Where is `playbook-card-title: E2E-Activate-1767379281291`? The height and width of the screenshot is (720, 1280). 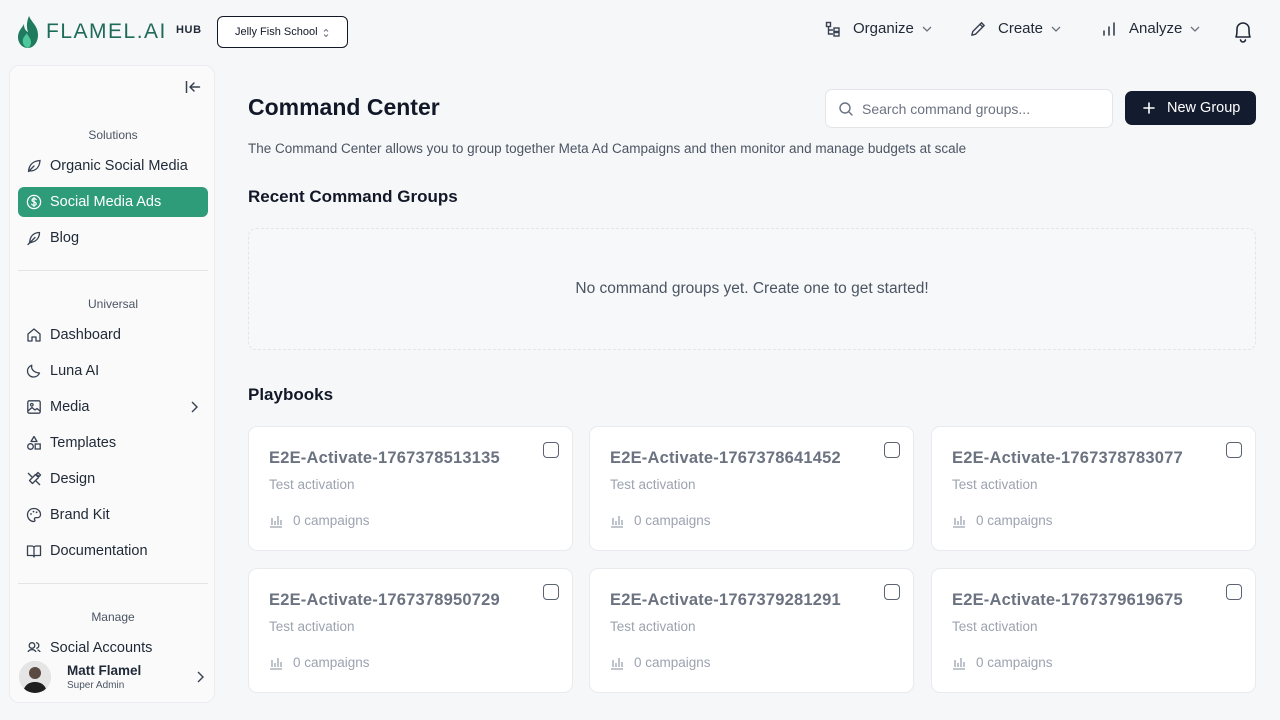 playbook-card-title: E2E-Activate-1767379281291 is located at coordinates (725, 600).